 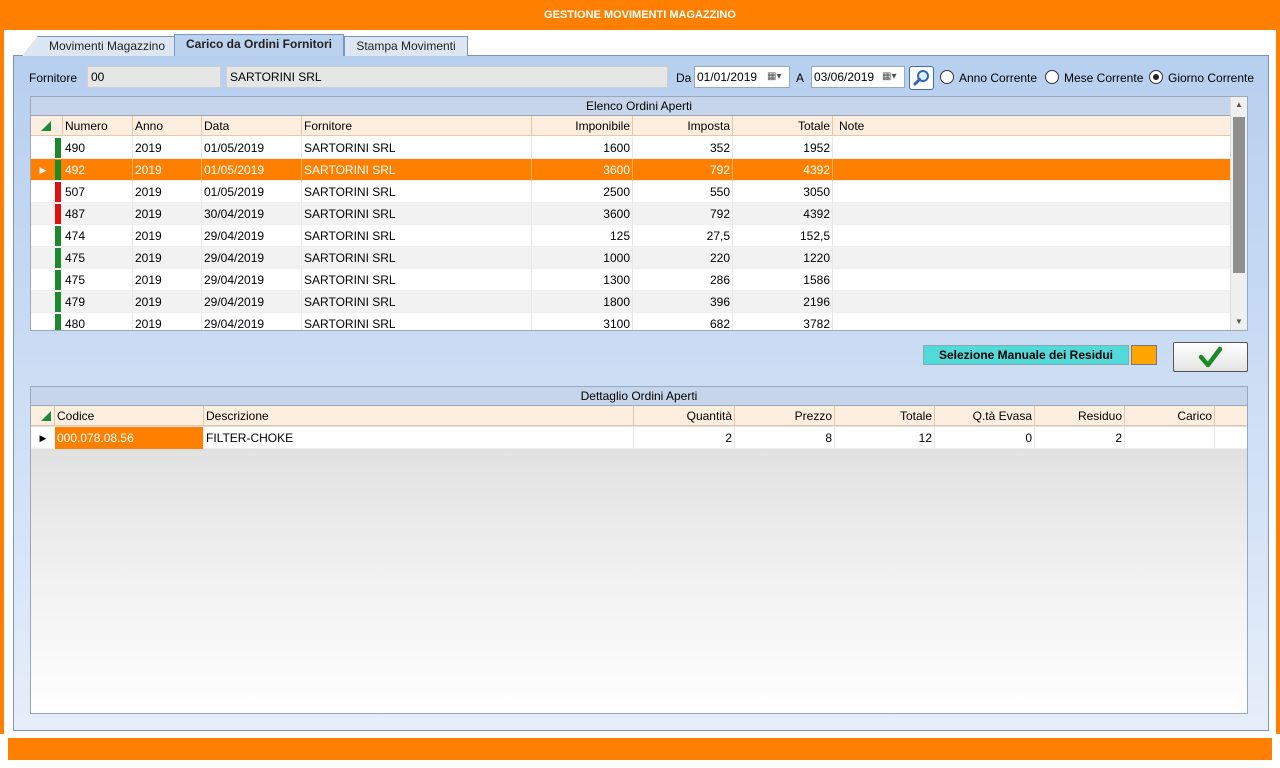 I want to click on col-codice: Codice, so click(x=129, y=416).